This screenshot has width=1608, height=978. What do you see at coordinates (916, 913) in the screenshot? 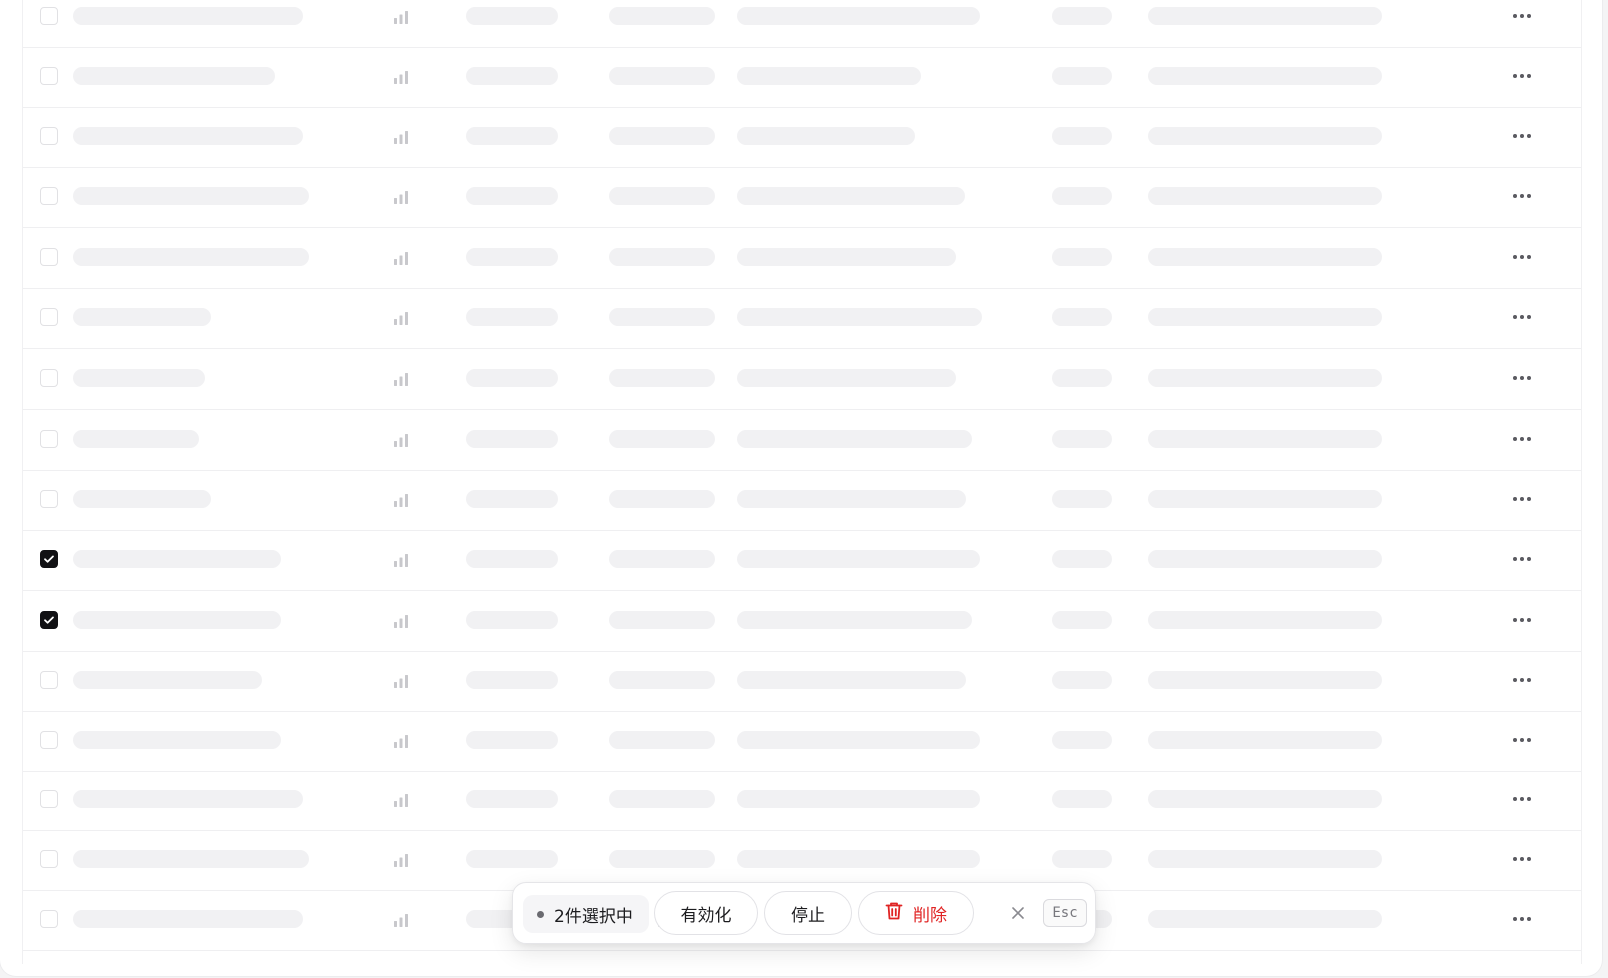
I see `delete-button: 削除` at bounding box center [916, 913].